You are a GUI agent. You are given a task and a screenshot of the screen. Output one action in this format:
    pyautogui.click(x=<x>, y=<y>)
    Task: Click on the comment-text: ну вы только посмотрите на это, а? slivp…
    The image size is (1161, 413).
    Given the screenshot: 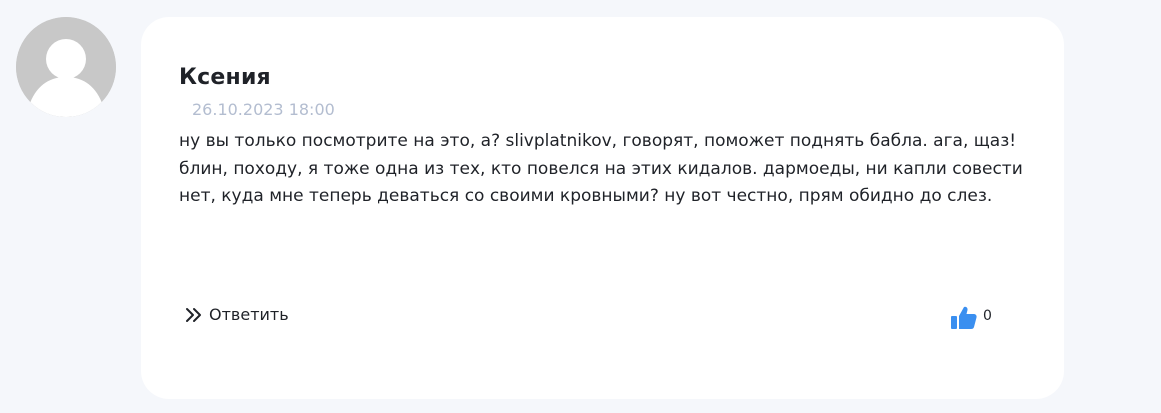 What is the action you would take?
    pyautogui.click(x=601, y=168)
    